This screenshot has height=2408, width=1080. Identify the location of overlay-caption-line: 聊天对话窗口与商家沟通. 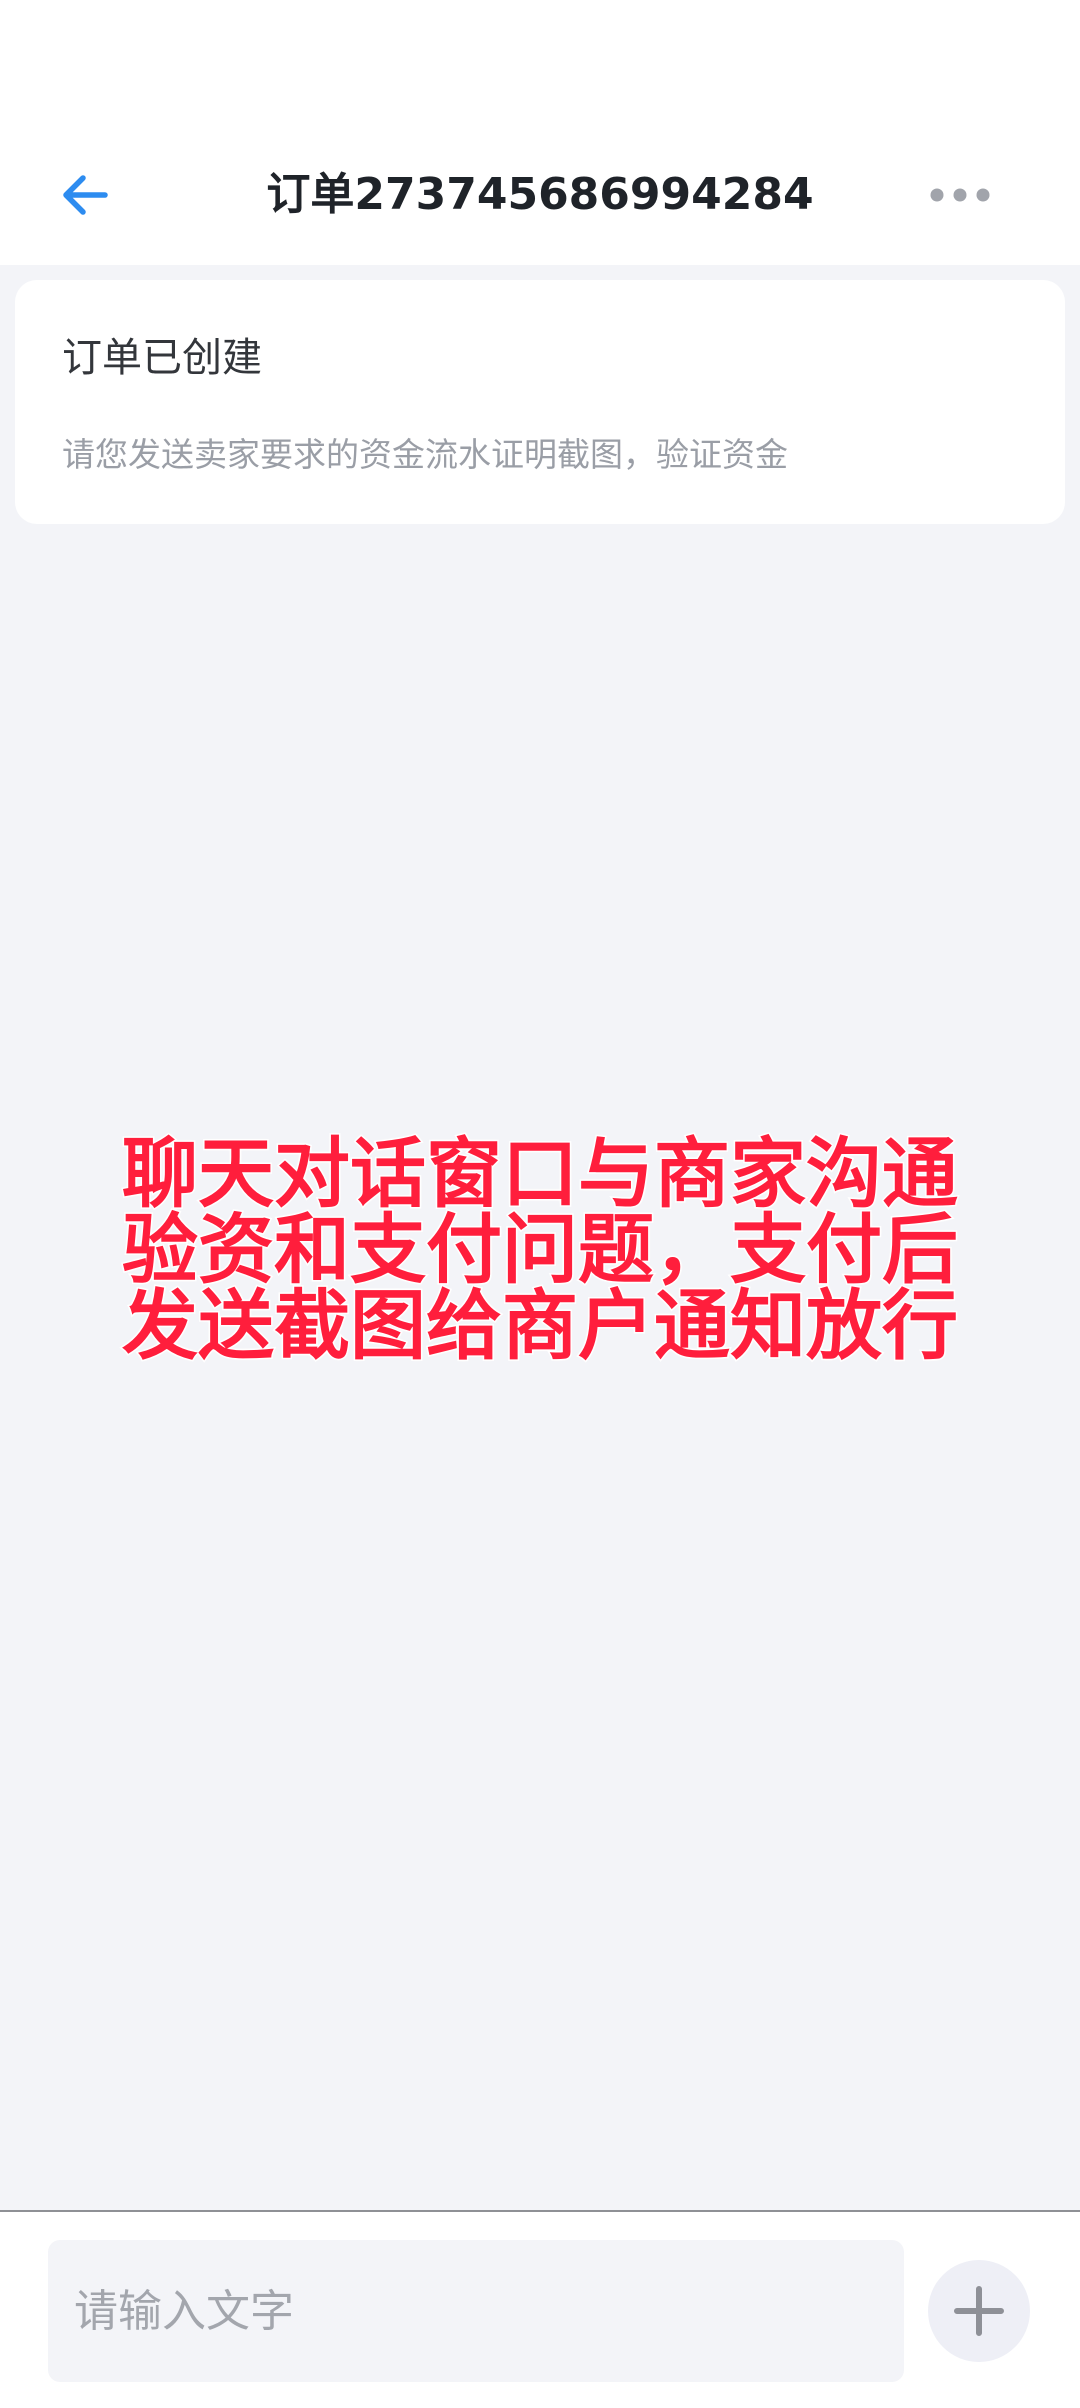
(540, 1173).